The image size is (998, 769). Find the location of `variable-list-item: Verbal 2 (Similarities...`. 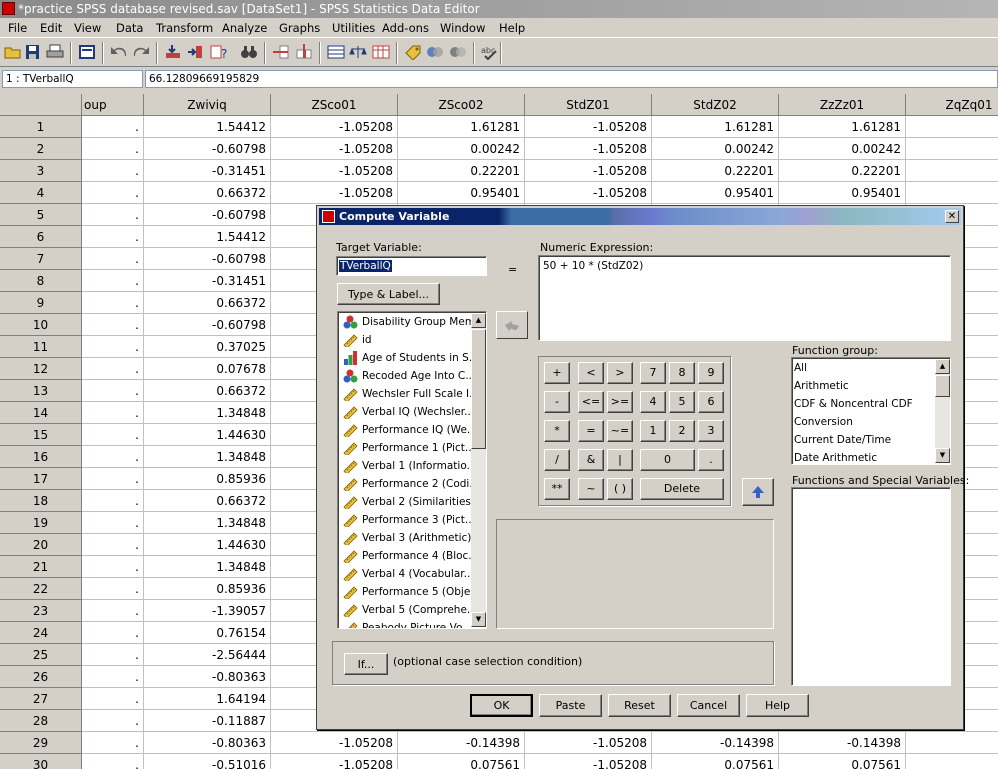

variable-list-item: Verbal 2 (Similarities... is located at coordinates (406, 502).